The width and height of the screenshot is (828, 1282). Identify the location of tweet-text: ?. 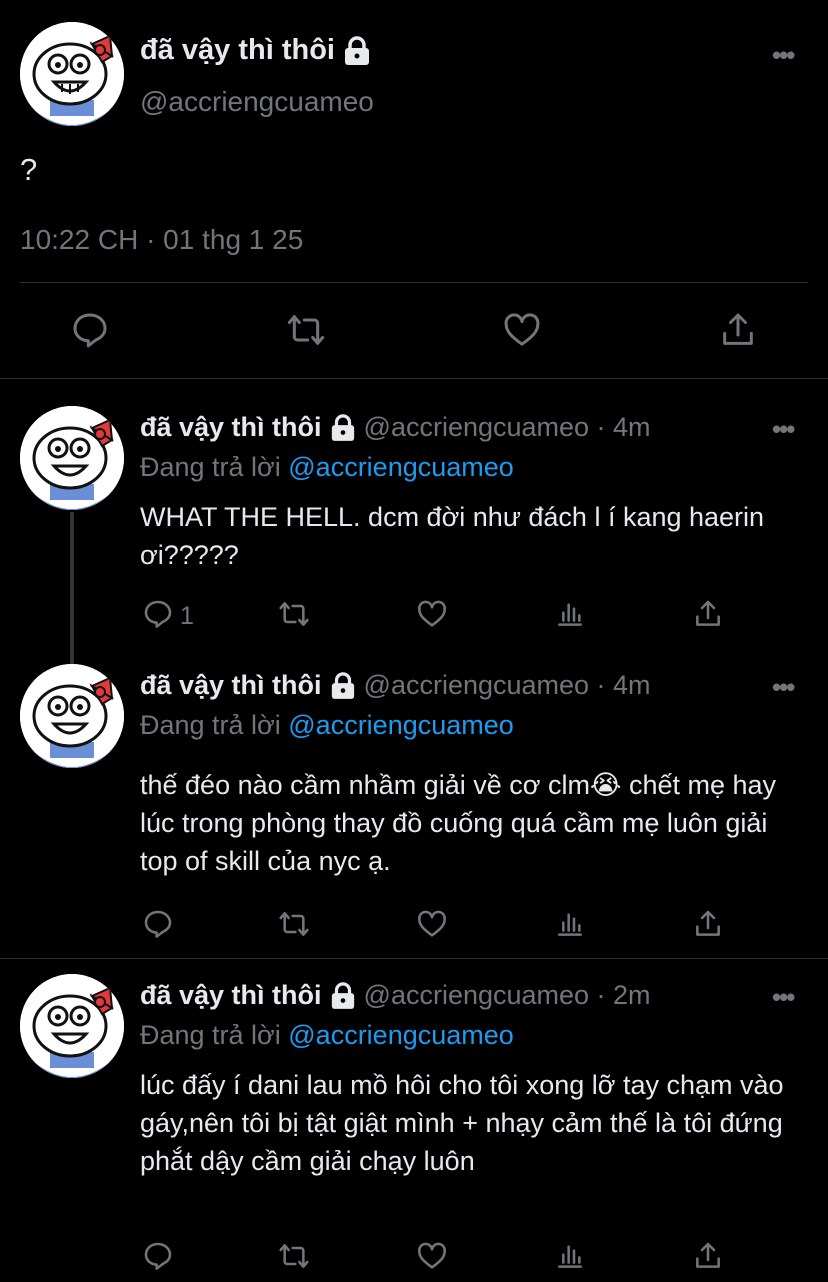
(29, 169).